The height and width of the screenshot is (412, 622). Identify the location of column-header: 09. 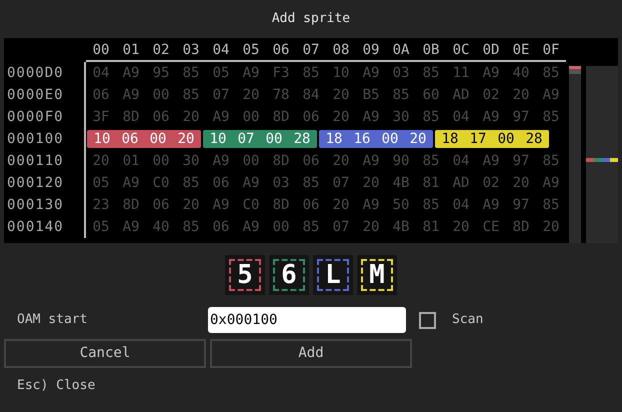
(371, 50).